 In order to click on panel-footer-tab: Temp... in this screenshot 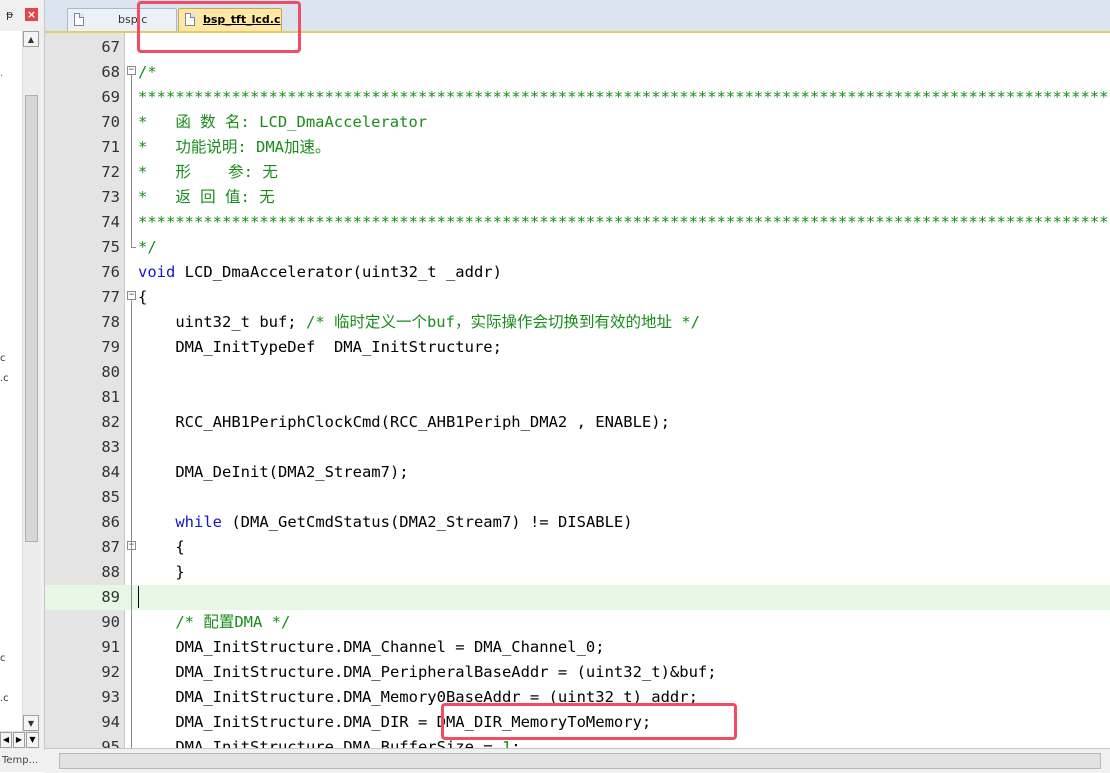, I will do `click(23, 761)`.